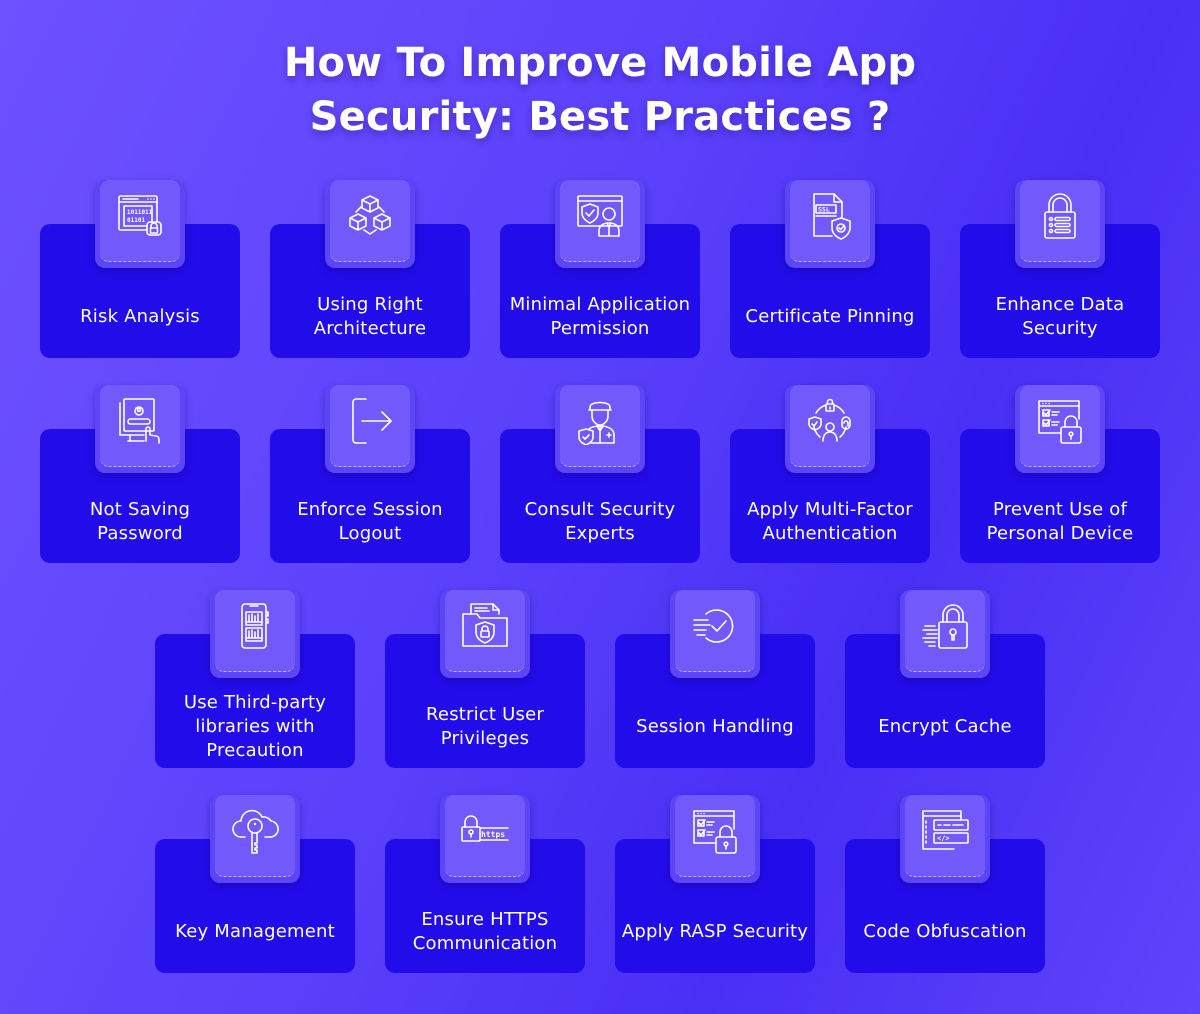 The height and width of the screenshot is (1014, 1200). What do you see at coordinates (485, 726) in the screenshot?
I see `practice-label: Restrict User Privileges` at bounding box center [485, 726].